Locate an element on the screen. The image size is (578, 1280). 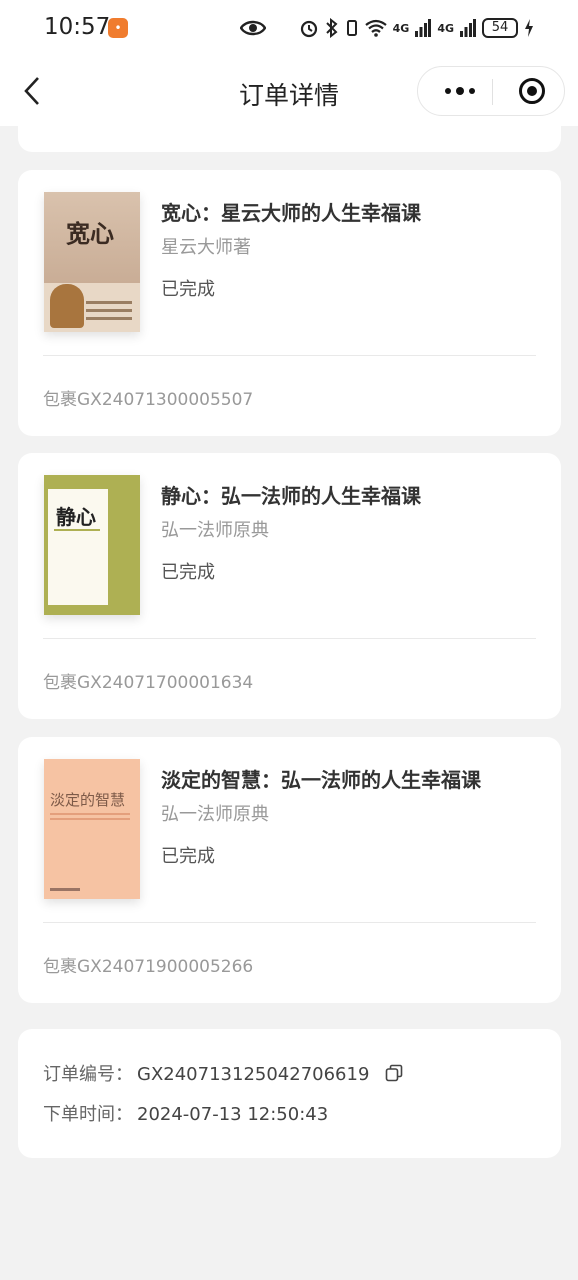
package-number: 包裹GX24071700001634 is located at coordinates (148, 683).